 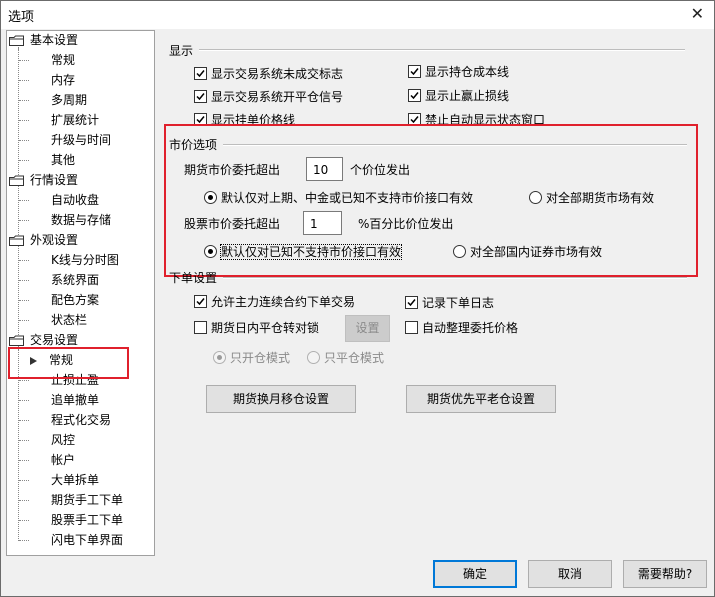 I want to click on stock-all-market-radio: 对全部国内证券市场有效, so click(x=527, y=252).